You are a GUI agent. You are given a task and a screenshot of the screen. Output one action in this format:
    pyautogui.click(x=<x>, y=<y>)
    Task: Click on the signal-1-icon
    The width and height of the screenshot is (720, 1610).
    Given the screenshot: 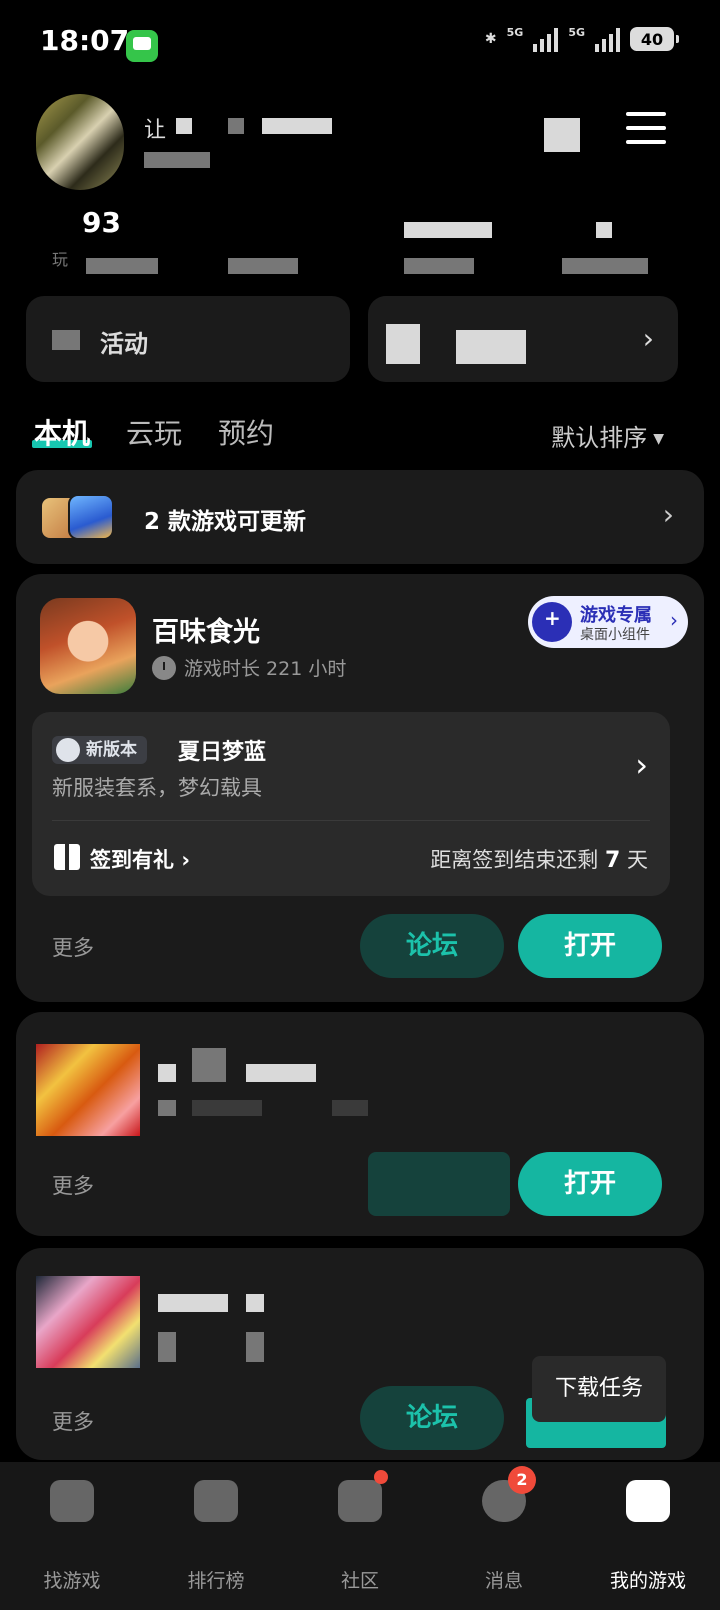 What is the action you would take?
    pyautogui.click(x=546, y=39)
    